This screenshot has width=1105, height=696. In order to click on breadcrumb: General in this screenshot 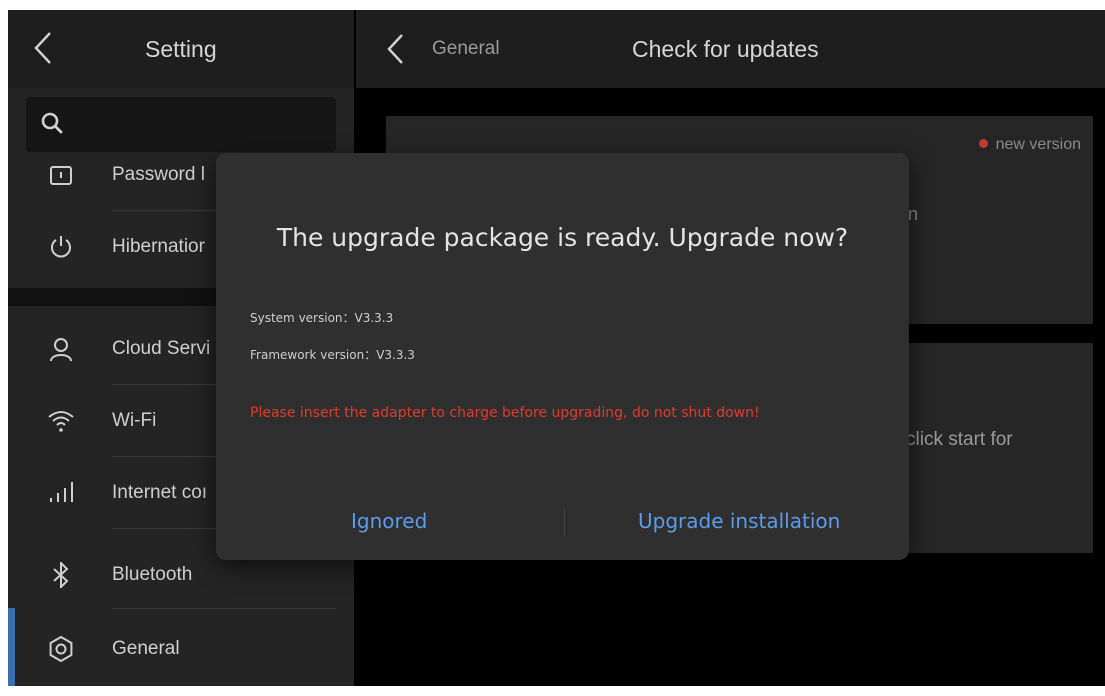, I will do `click(466, 49)`.